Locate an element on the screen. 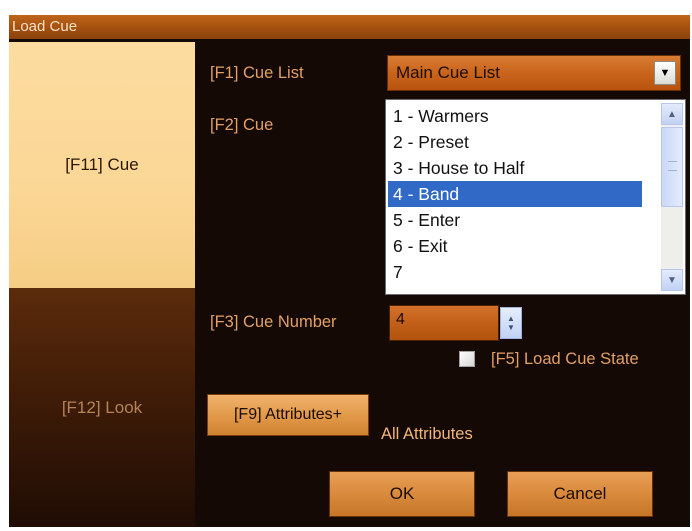  list-item: 7 is located at coordinates (515, 272).